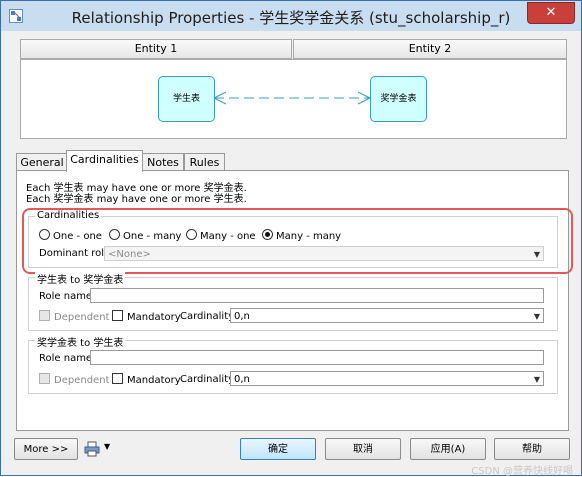  Describe the element at coordinates (309, 236) in the screenshot. I see `radio-many-many-label: Many - many` at that location.